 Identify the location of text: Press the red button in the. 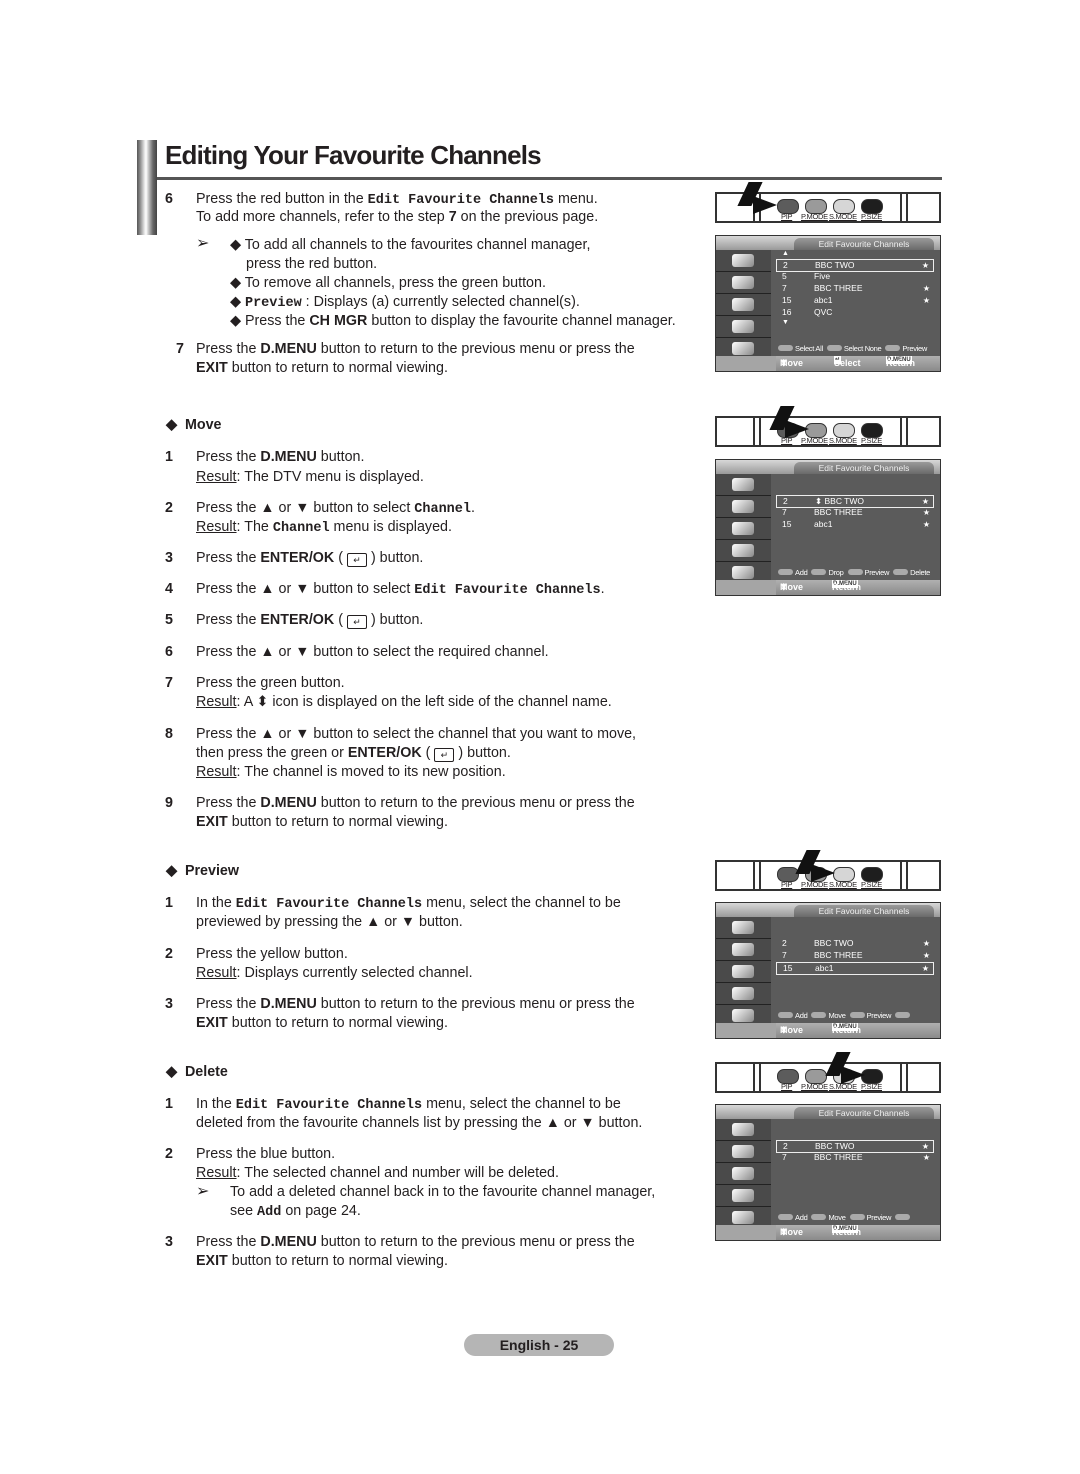
(282, 199).